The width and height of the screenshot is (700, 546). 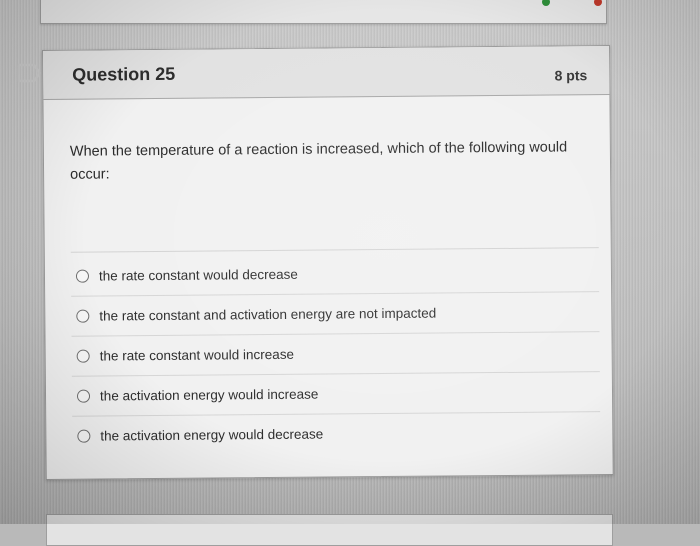 What do you see at coordinates (336, 394) in the screenshot?
I see `answer-option-4: the activation energy would increase` at bounding box center [336, 394].